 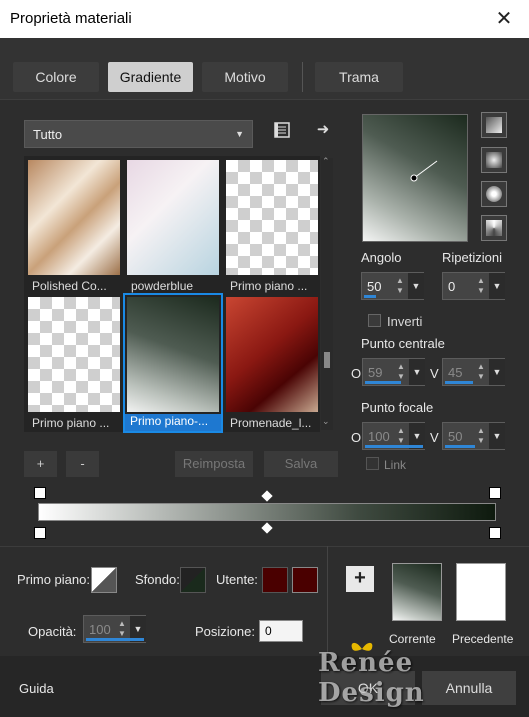 I want to click on reset-button: Reimposta, so click(x=214, y=464).